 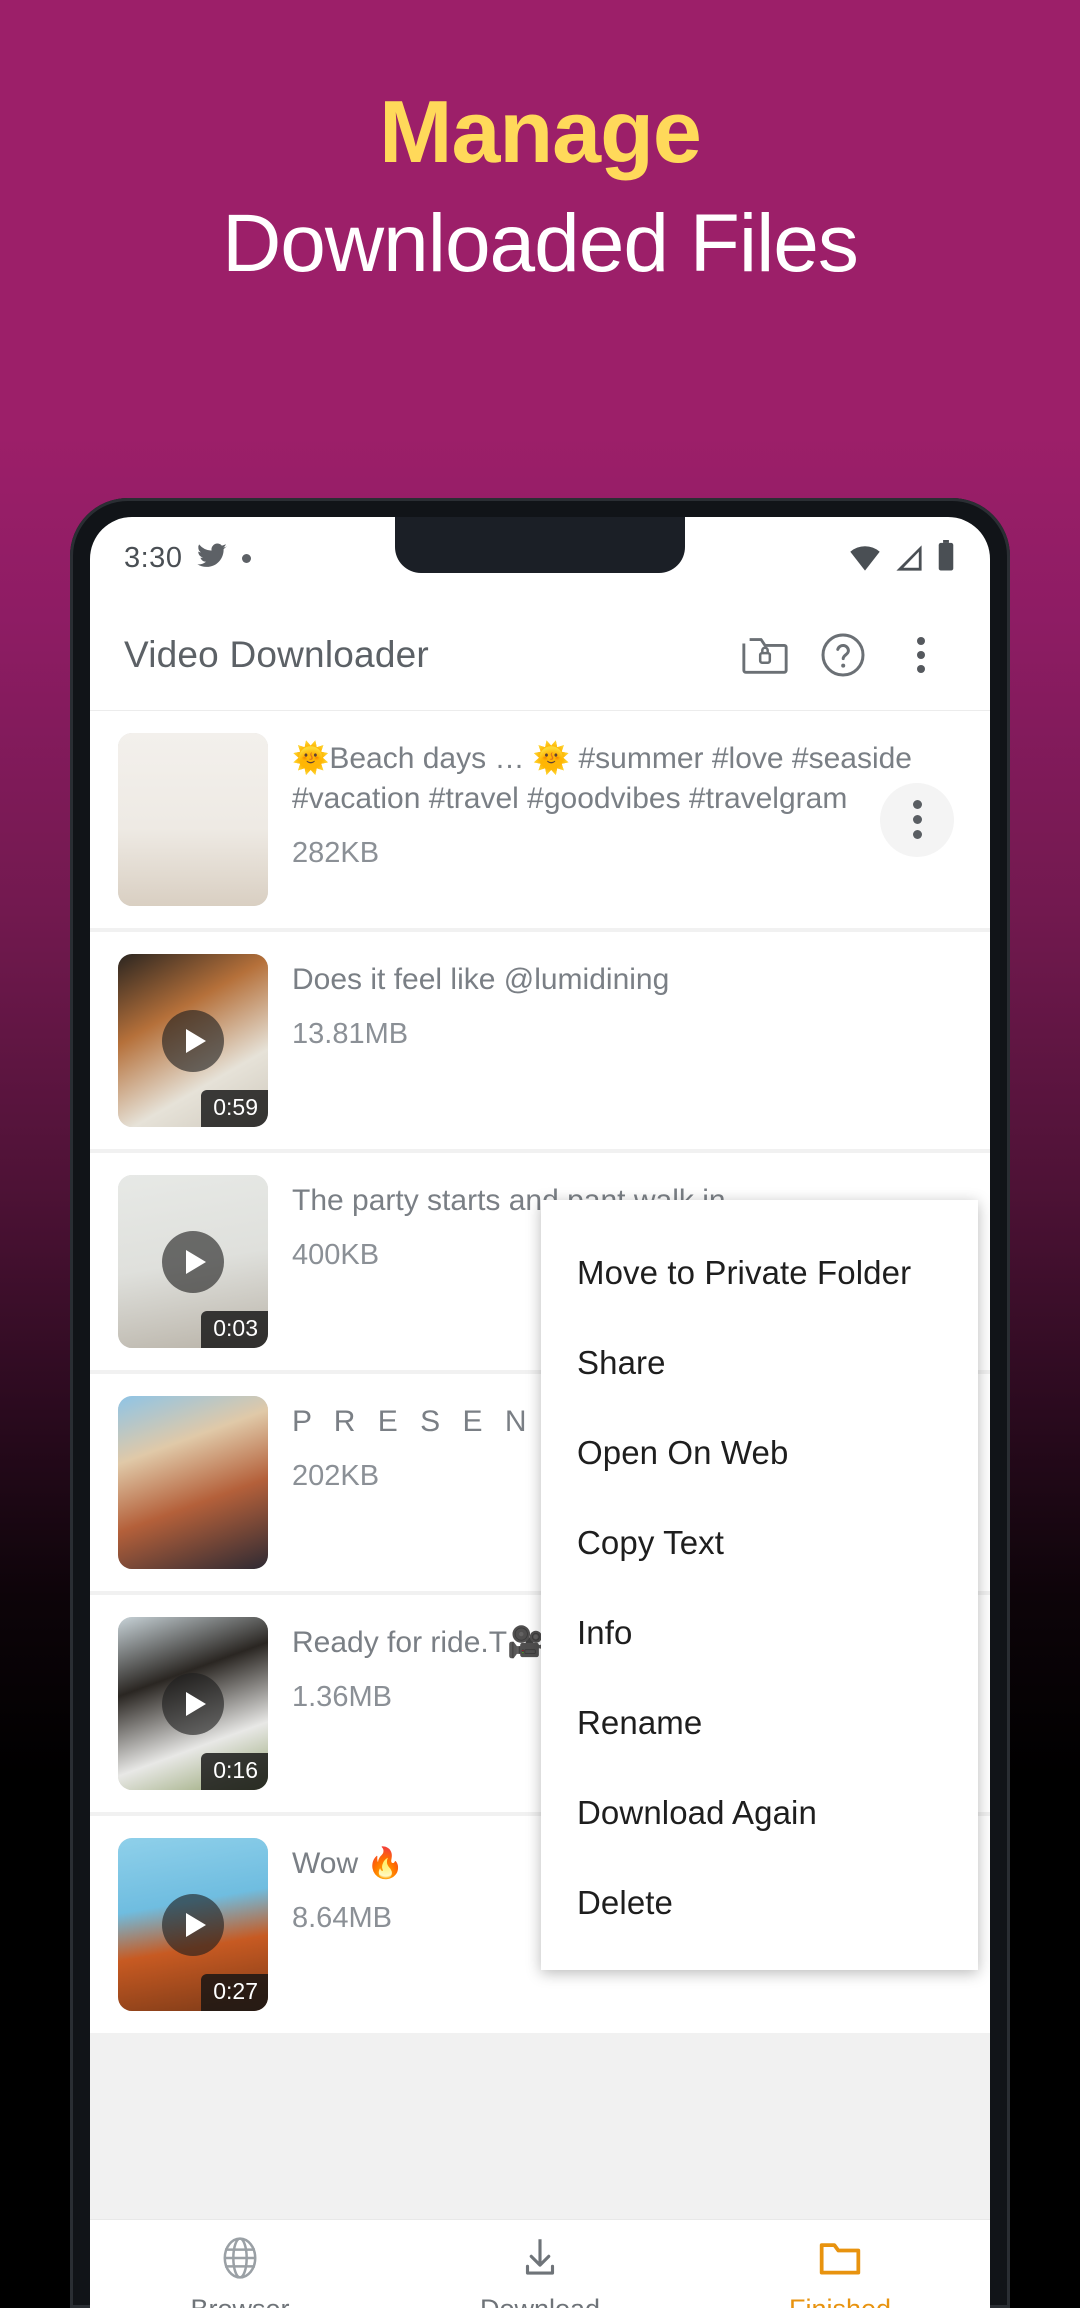 I want to click on item-filesize: 13.81MB, so click(x=629, y=1034).